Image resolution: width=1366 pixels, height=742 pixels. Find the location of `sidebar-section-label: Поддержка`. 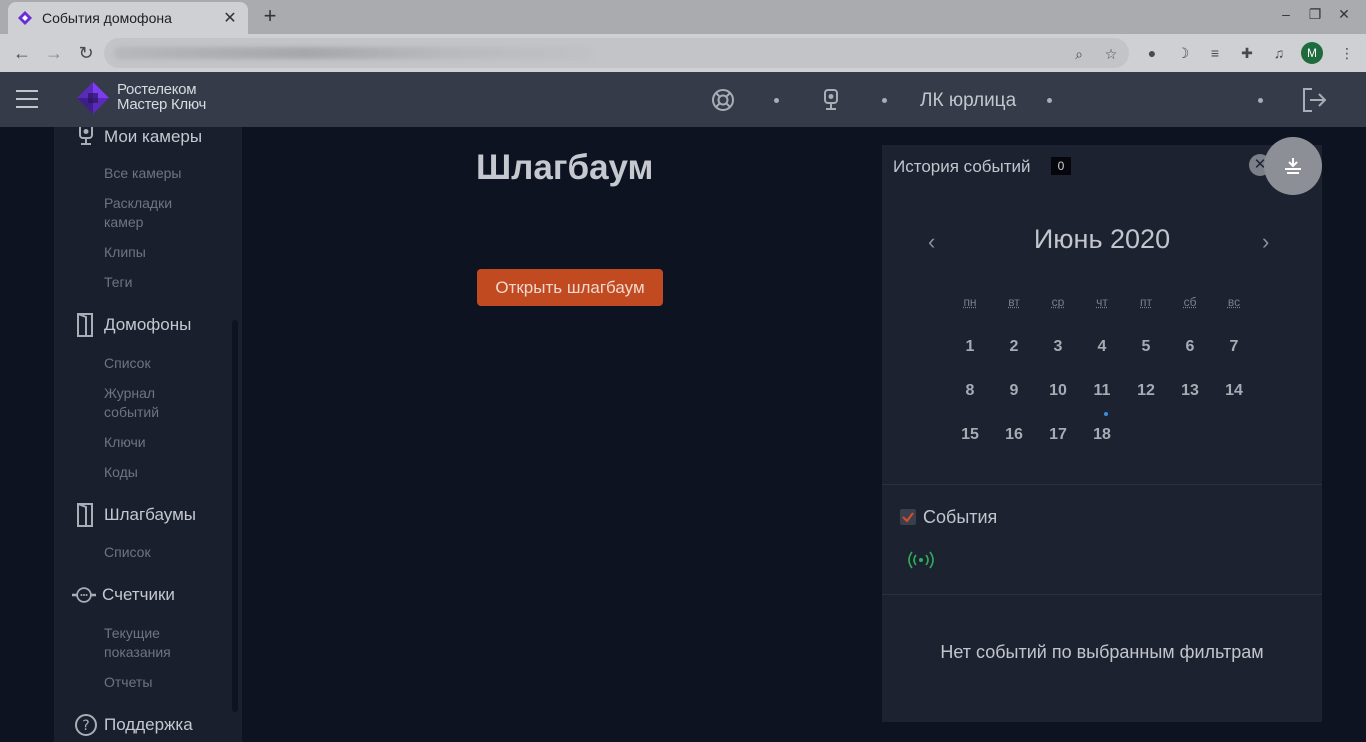

sidebar-section-label: Поддержка is located at coordinates (148, 724).